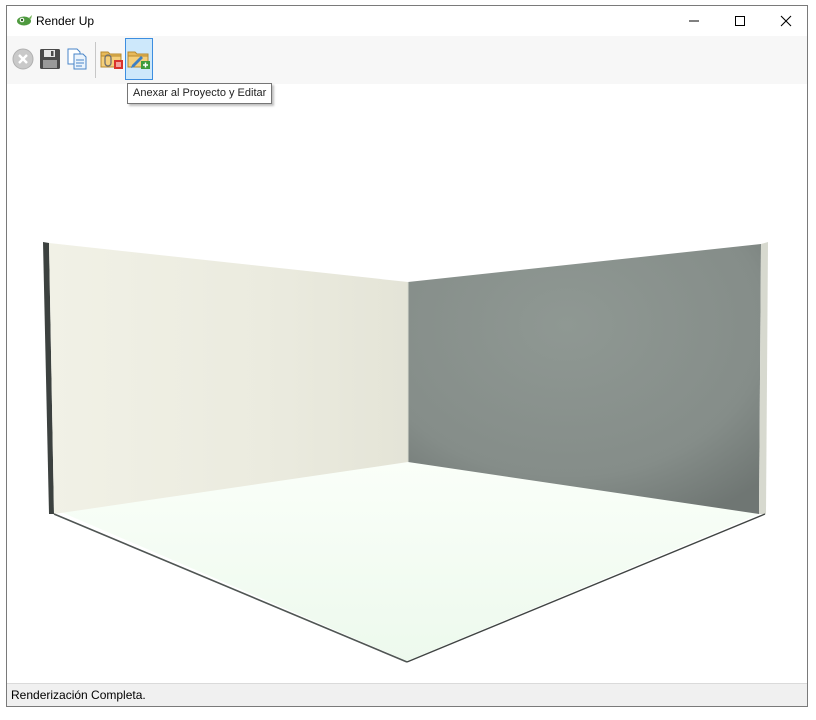  I want to click on toolbar, so click(407, 60).